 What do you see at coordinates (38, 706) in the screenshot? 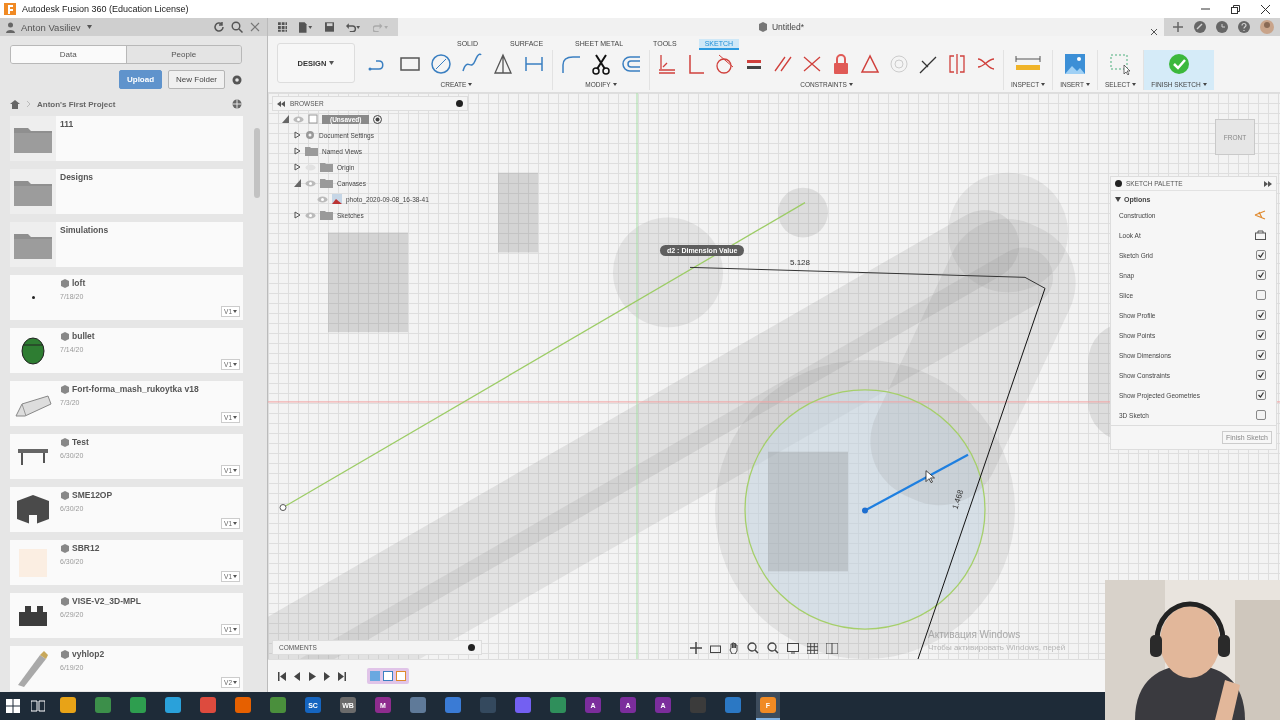
I see `task-view-icon` at bounding box center [38, 706].